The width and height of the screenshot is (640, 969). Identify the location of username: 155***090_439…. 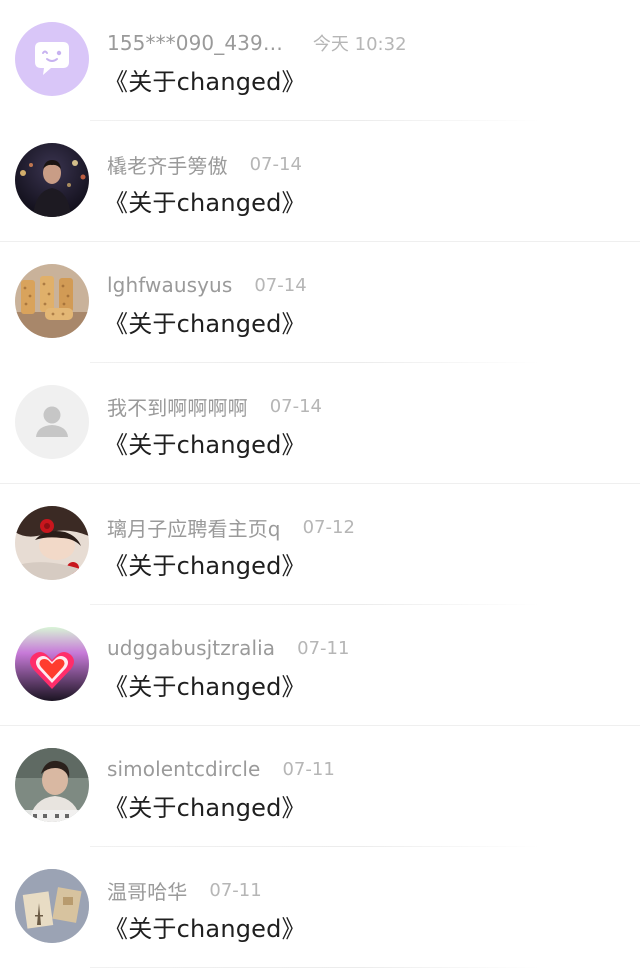
(195, 43).